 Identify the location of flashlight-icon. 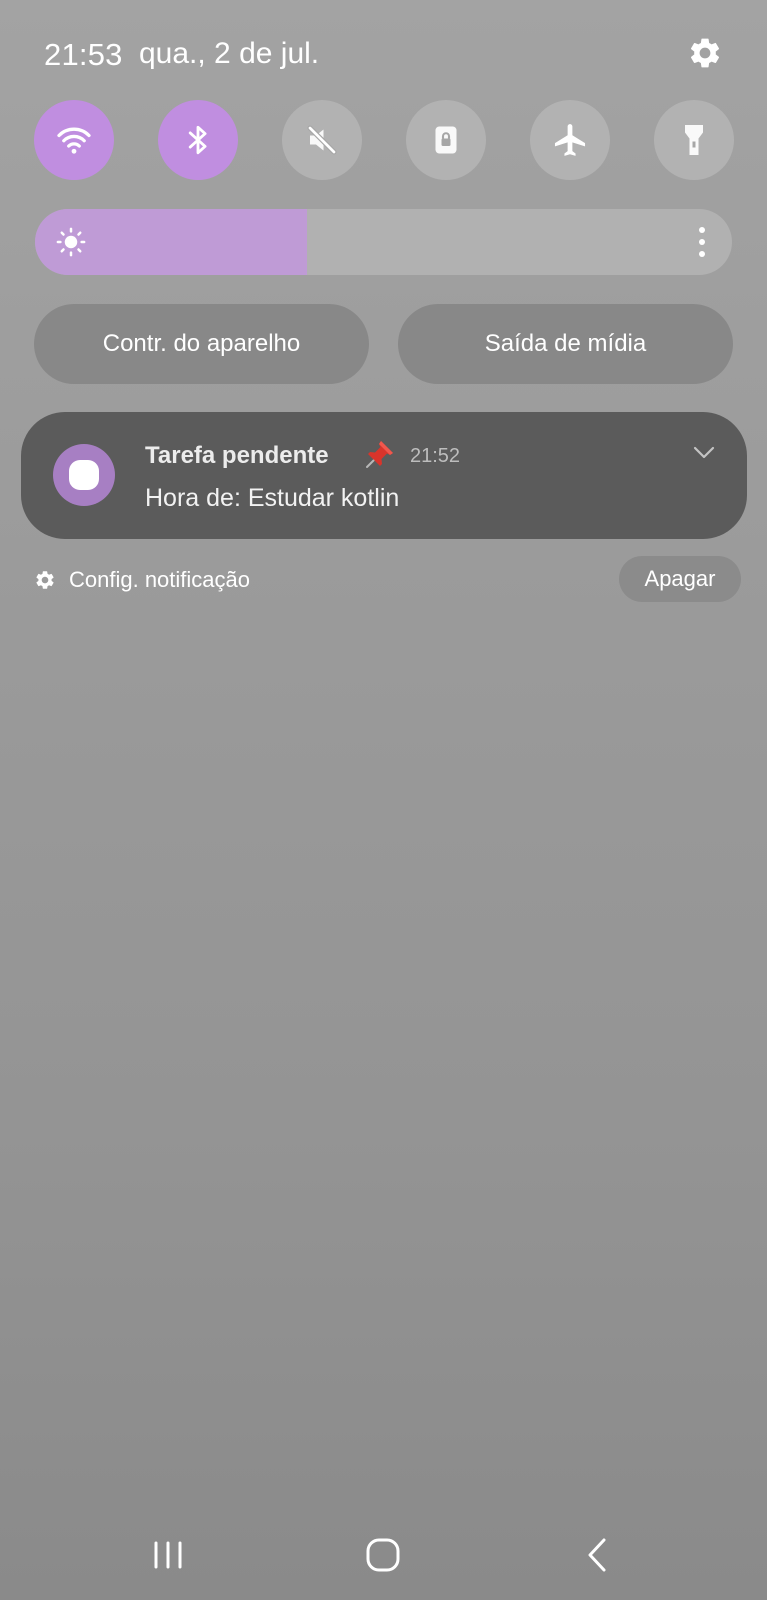
(694, 140).